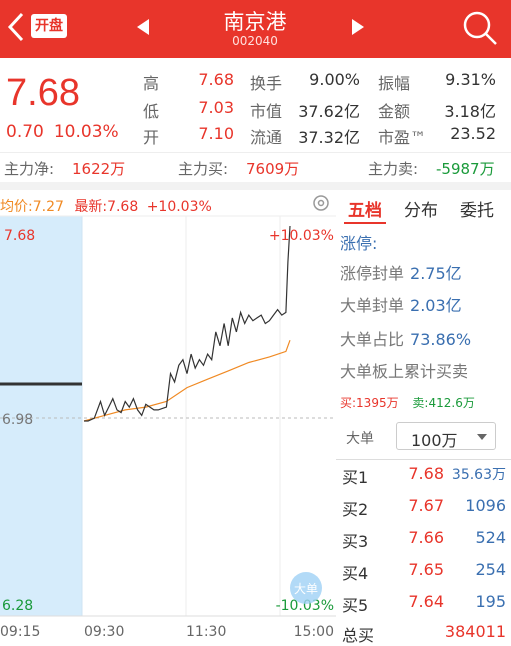 This screenshot has width=511, height=646. Describe the element at coordinates (355, 509) in the screenshot. I see `bid-label: 买2` at that location.